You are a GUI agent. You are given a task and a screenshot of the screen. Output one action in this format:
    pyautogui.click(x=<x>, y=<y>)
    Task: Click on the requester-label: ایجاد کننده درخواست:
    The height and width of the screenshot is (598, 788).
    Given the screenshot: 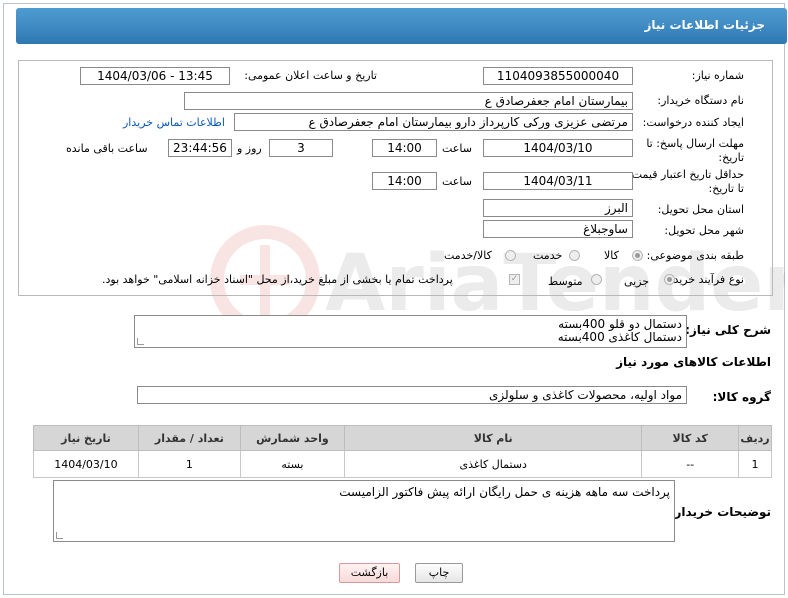 What is the action you would take?
    pyautogui.click(x=693, y=122)
    